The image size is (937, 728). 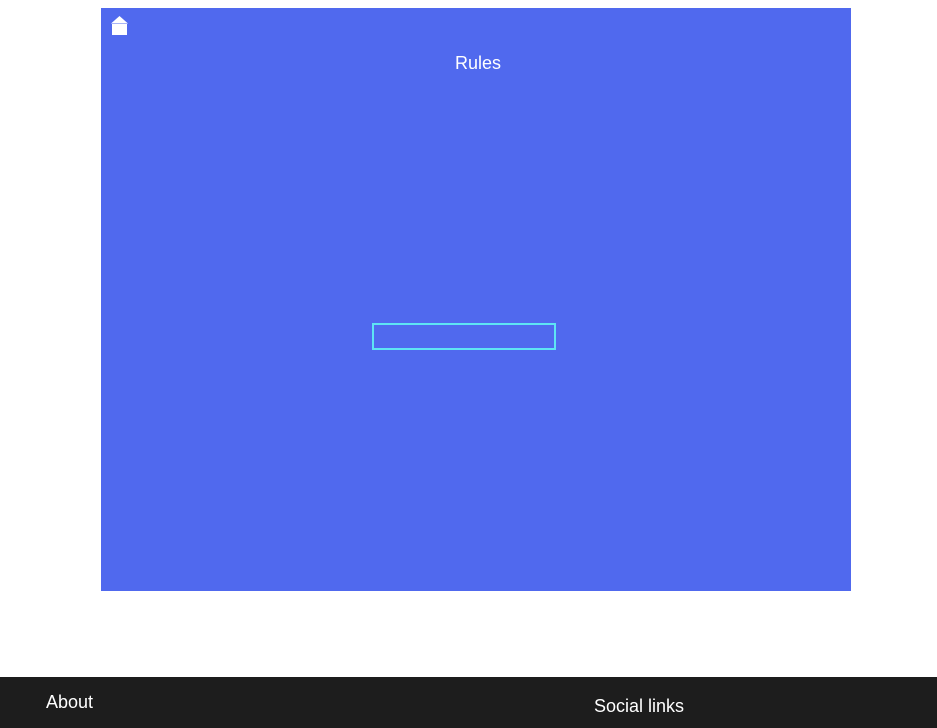 I want to click on page-title: Rules, so click(x=478, y=63).